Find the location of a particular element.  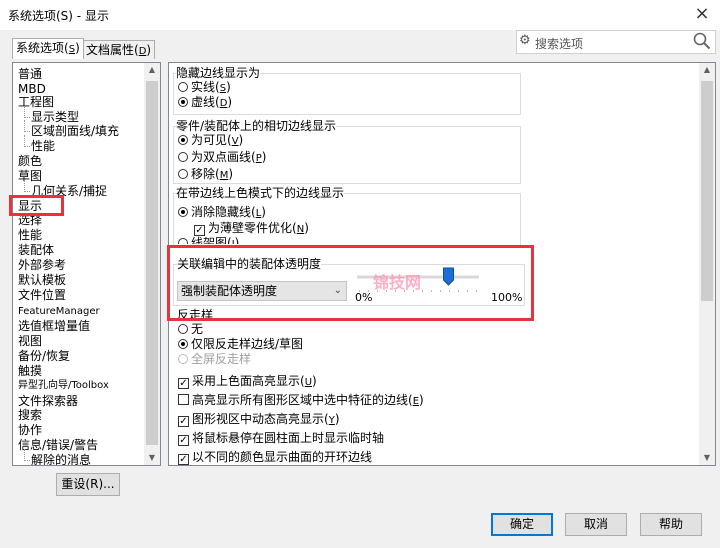

radio-aa-fullscreen: 全屏反走样 is located at coordinates (214, 359).